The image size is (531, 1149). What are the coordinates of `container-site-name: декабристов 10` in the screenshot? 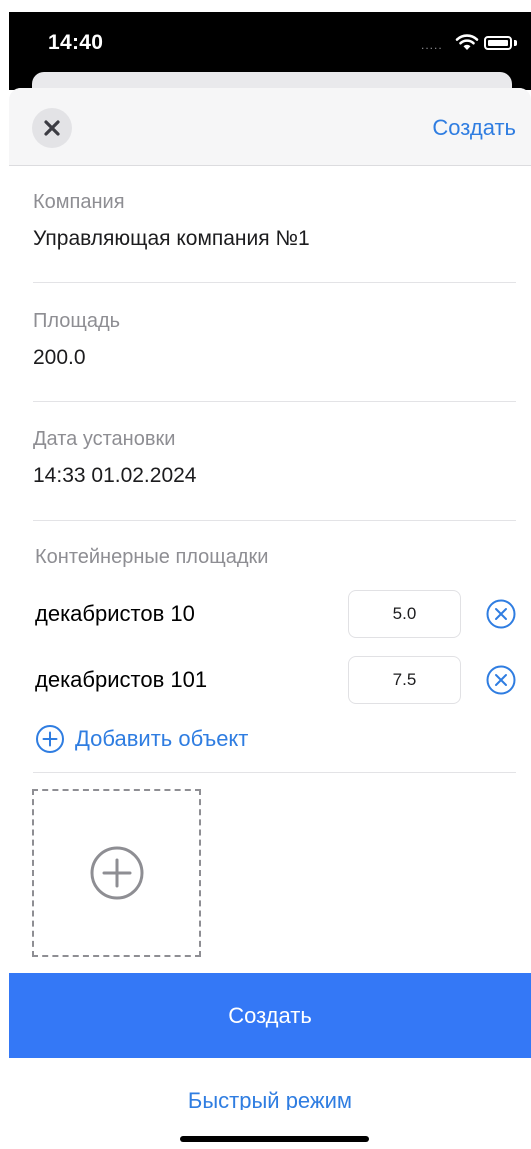 It's located at (115, 613).